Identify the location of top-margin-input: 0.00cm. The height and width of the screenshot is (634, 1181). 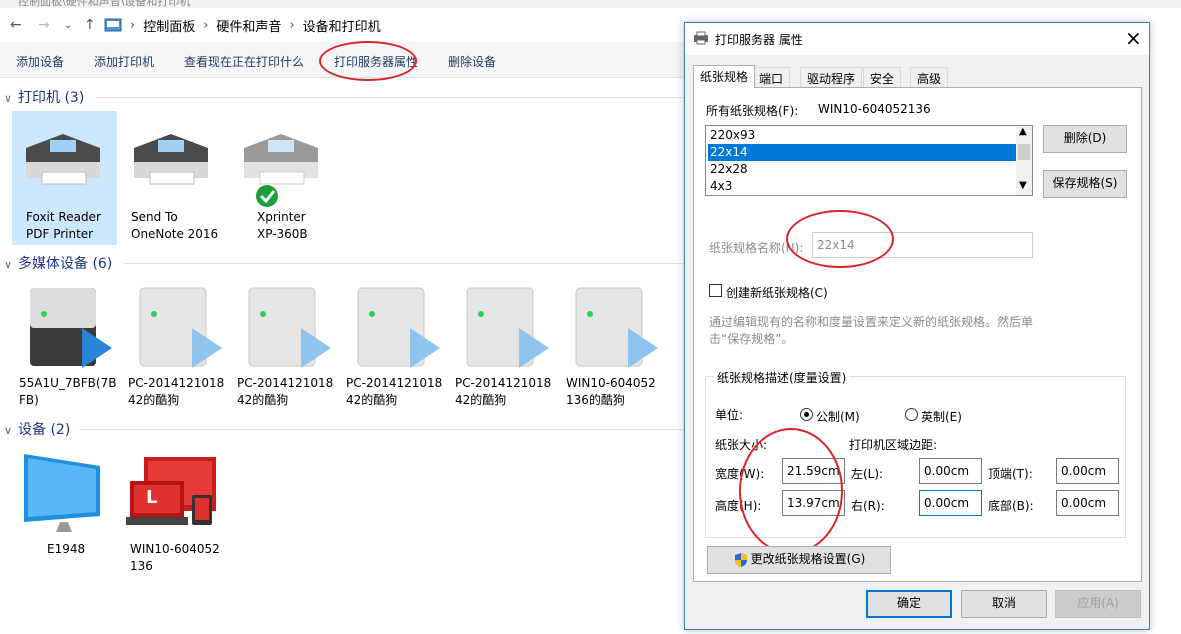
(1087, 471).